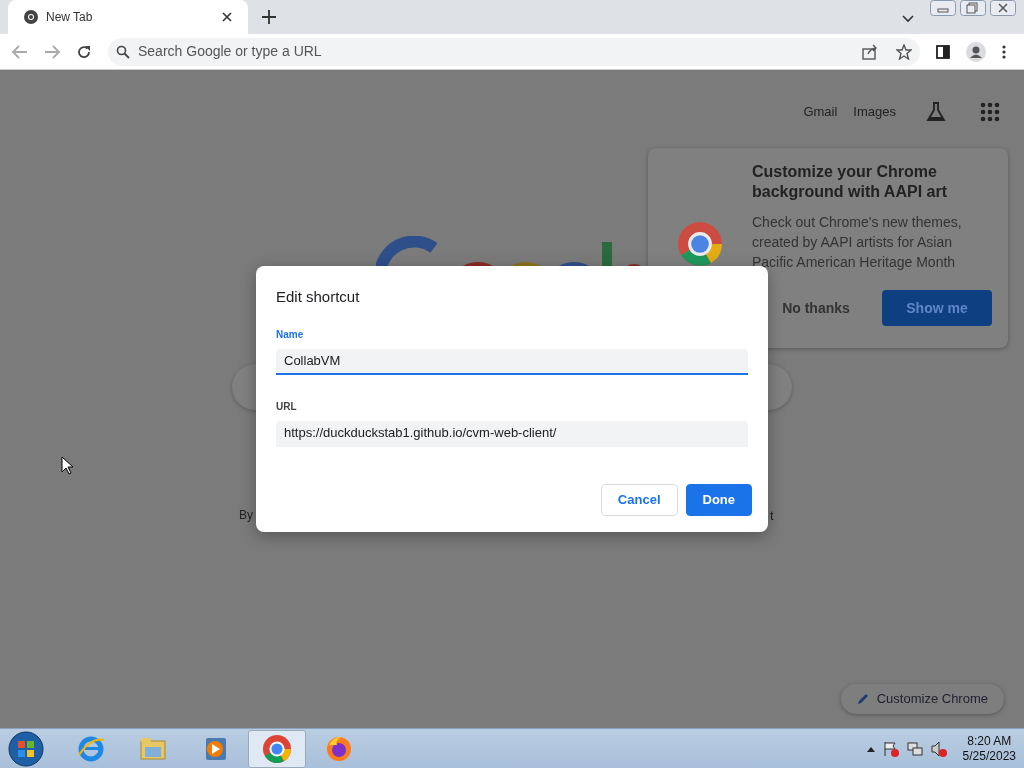 Image resolution: width=1024 pixels, height=768 pixels. I want to click on profile-icon, so click(976, 51).